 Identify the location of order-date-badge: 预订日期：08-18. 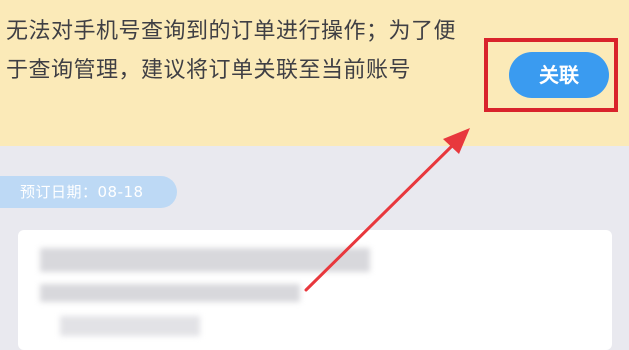
(88, 192).